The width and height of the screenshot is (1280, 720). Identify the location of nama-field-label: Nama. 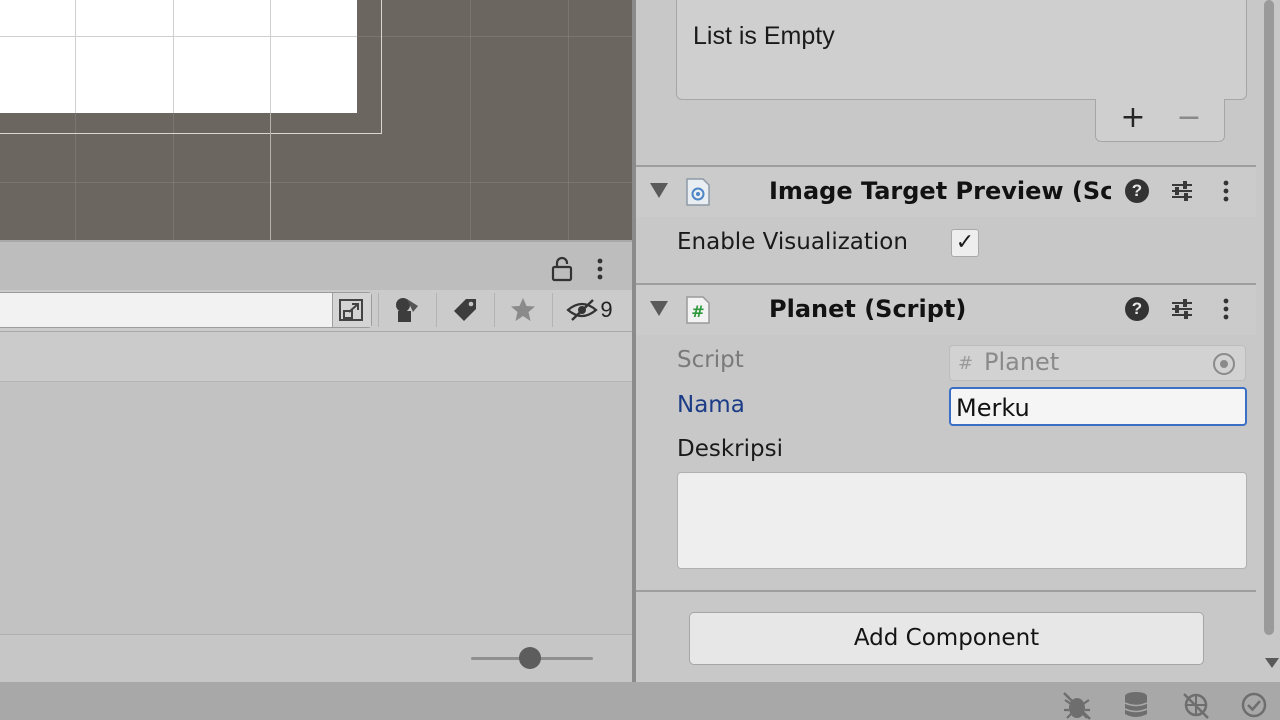
(711, 405).